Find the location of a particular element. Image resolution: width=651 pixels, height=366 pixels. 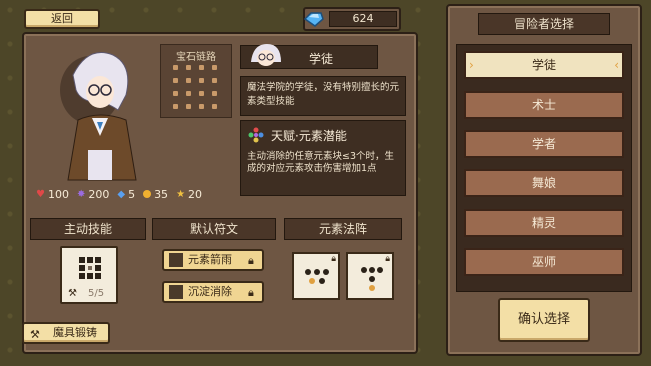

skill-uses: 5/5 is located at coordinates (96, 293).